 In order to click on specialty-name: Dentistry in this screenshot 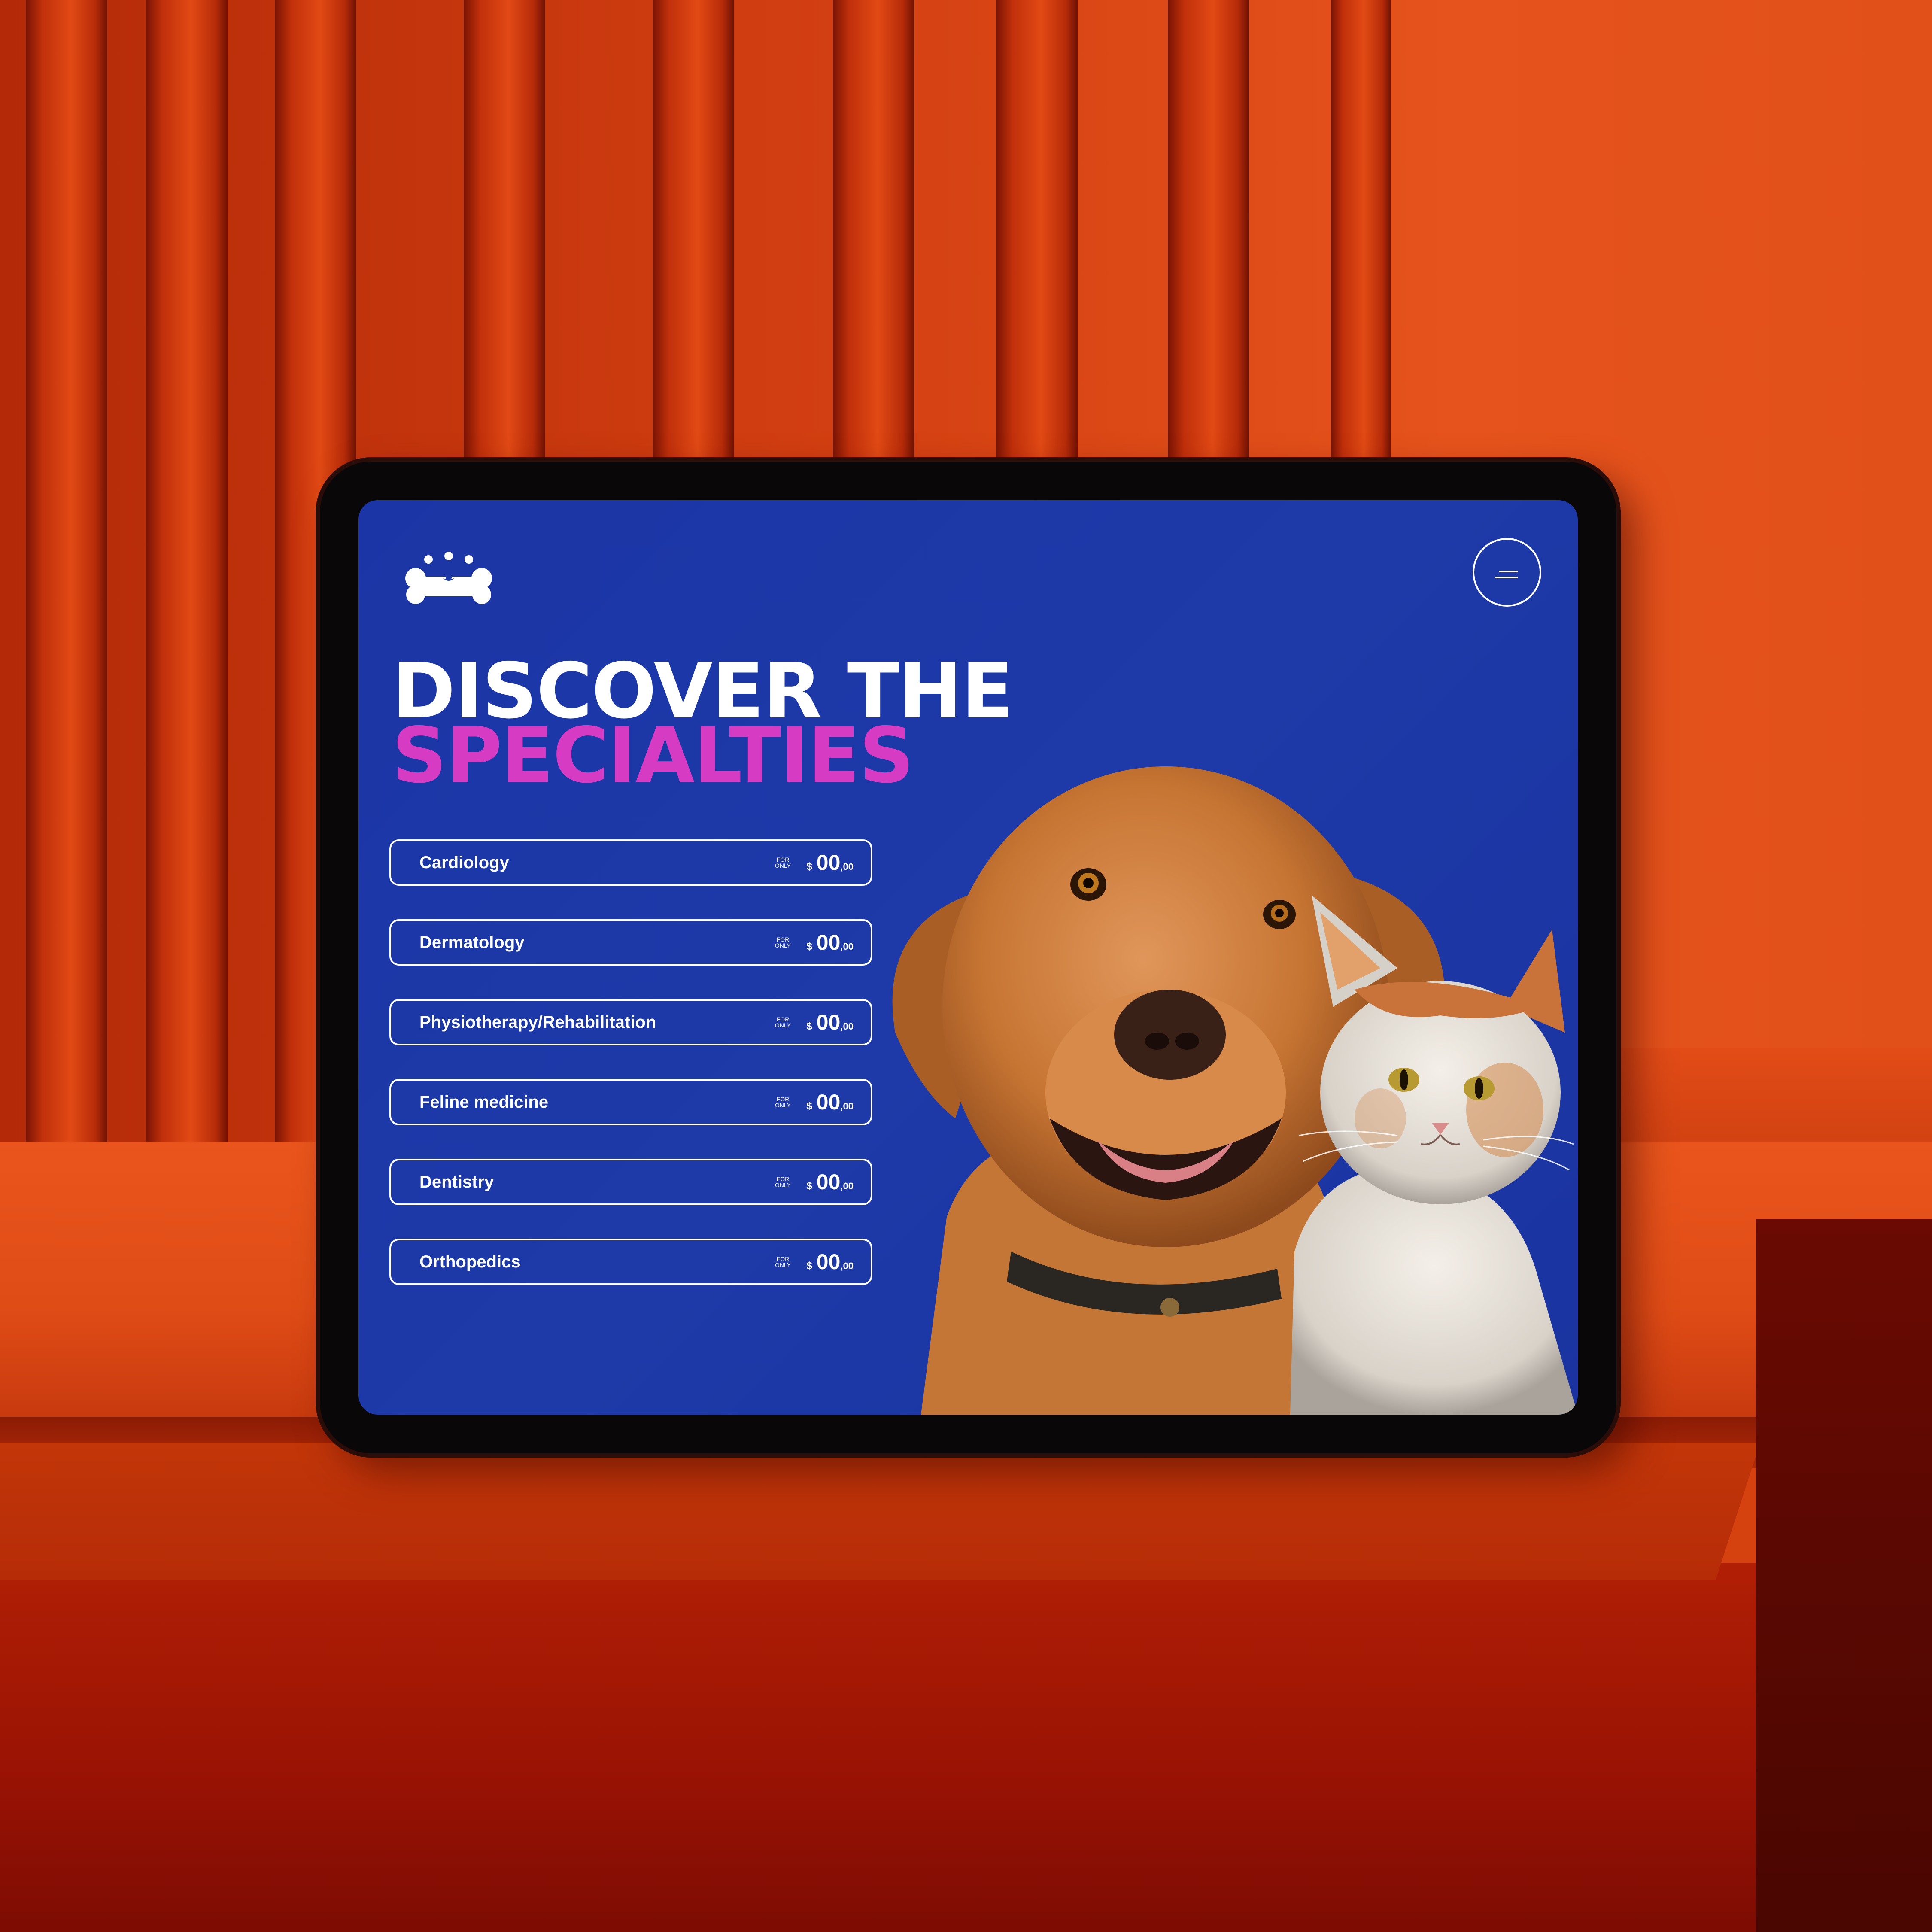, I will do `click(457, 1181)`.